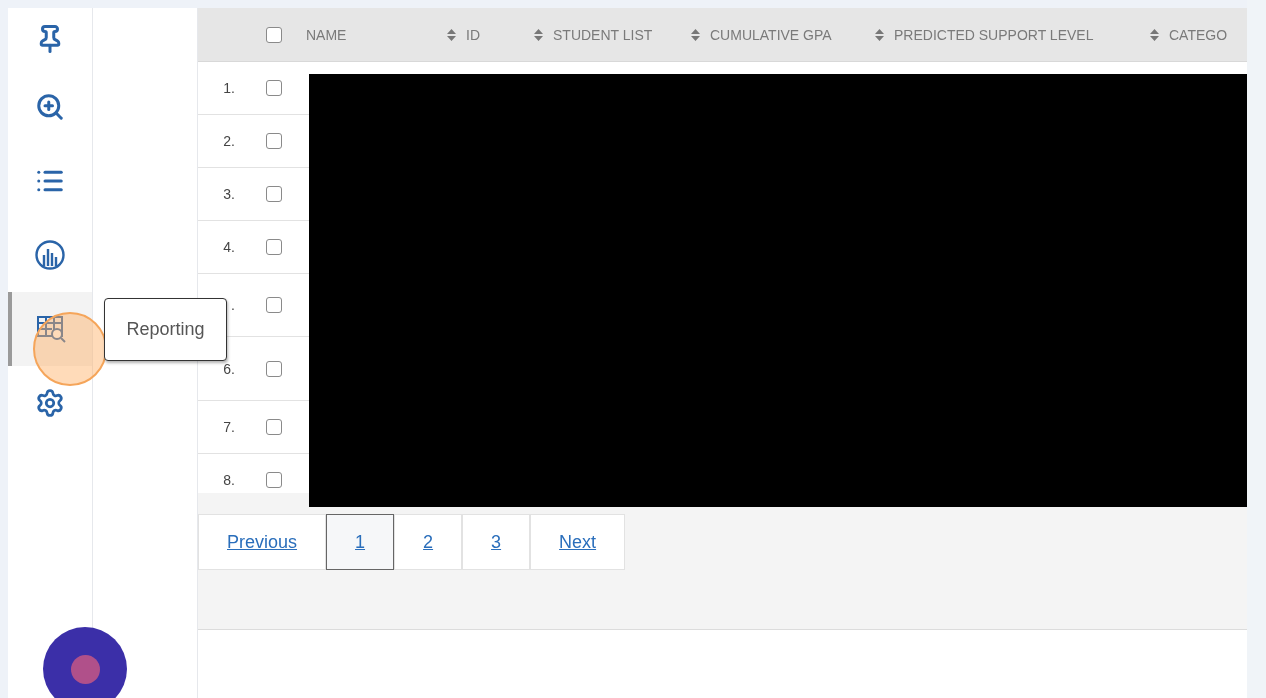 This screenshot has width=1266, height=698. What do you see at coordinates (165, 329) in the screenshot?
I see `tooltip: Reporting` at bounding box center [165, 329].